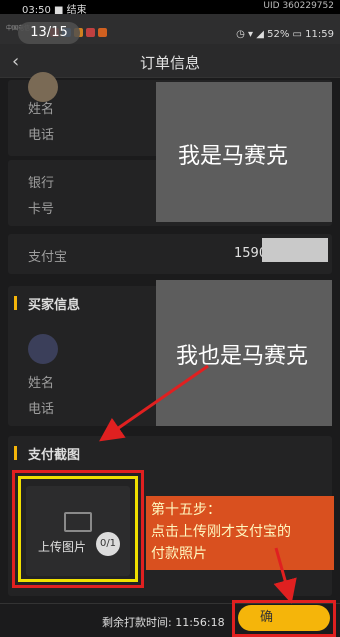 Image resolution: width=340 pixels, height=637 pixels. I want to click on buyer-avatar, so click(43, 349).